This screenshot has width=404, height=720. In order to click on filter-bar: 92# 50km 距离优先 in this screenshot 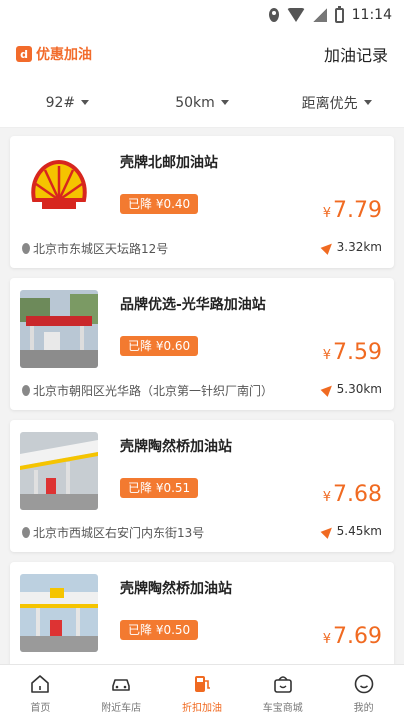, I will do `click(202, 103)`.